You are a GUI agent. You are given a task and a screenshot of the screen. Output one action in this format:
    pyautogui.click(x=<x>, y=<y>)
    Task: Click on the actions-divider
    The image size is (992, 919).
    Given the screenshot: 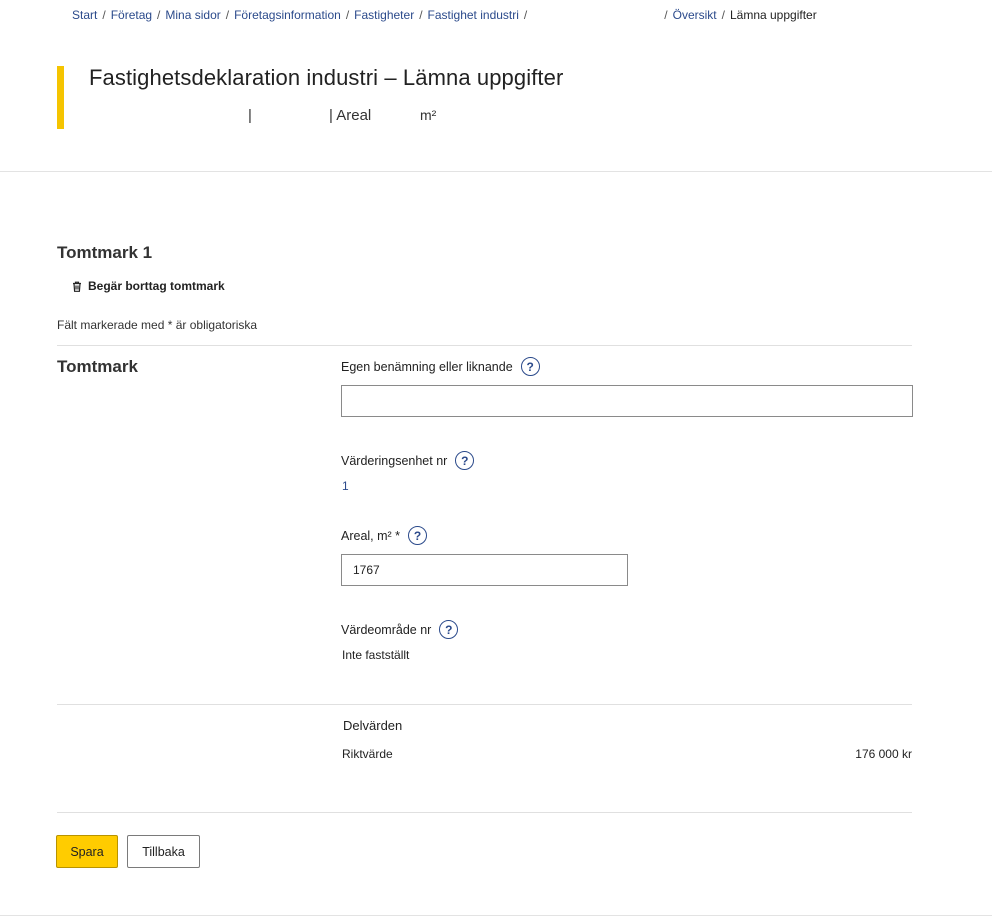 What is the action you would take?
    pyautogui.click(x=484, y=812)
    